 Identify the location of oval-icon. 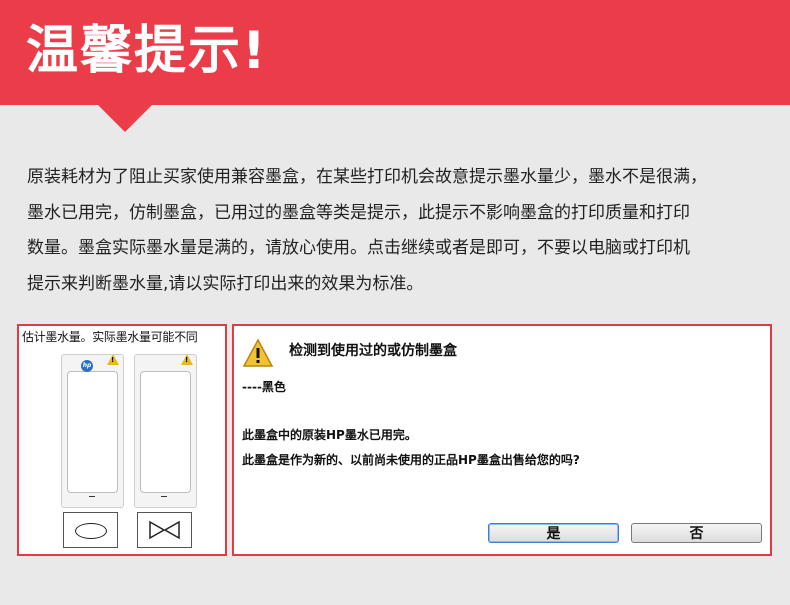
(91, 531).